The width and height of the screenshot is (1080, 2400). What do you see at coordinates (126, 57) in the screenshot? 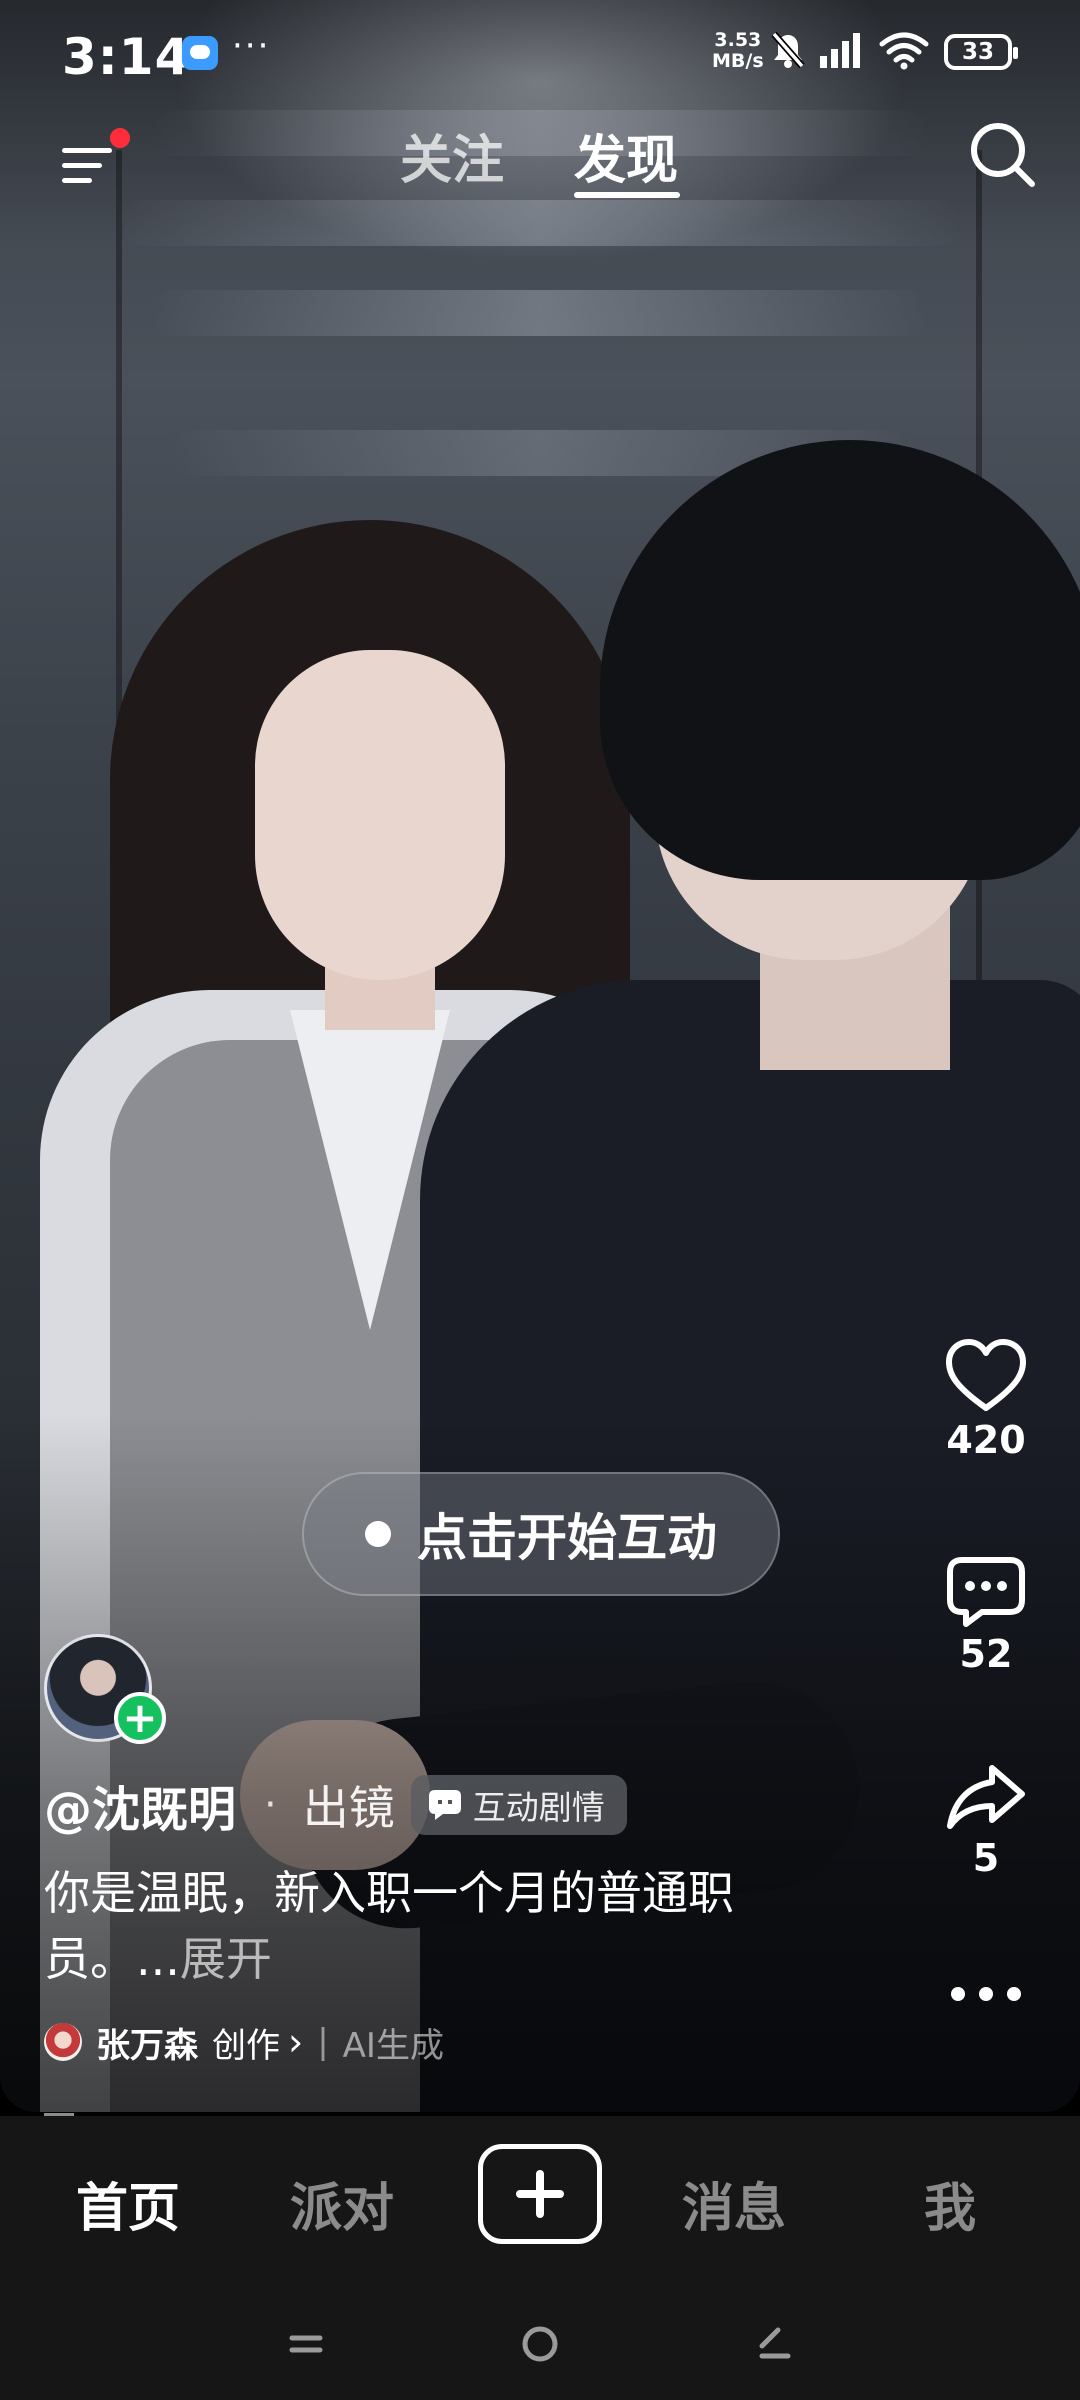
I see `status-time: 3:14` at bounding box center [126, 57].